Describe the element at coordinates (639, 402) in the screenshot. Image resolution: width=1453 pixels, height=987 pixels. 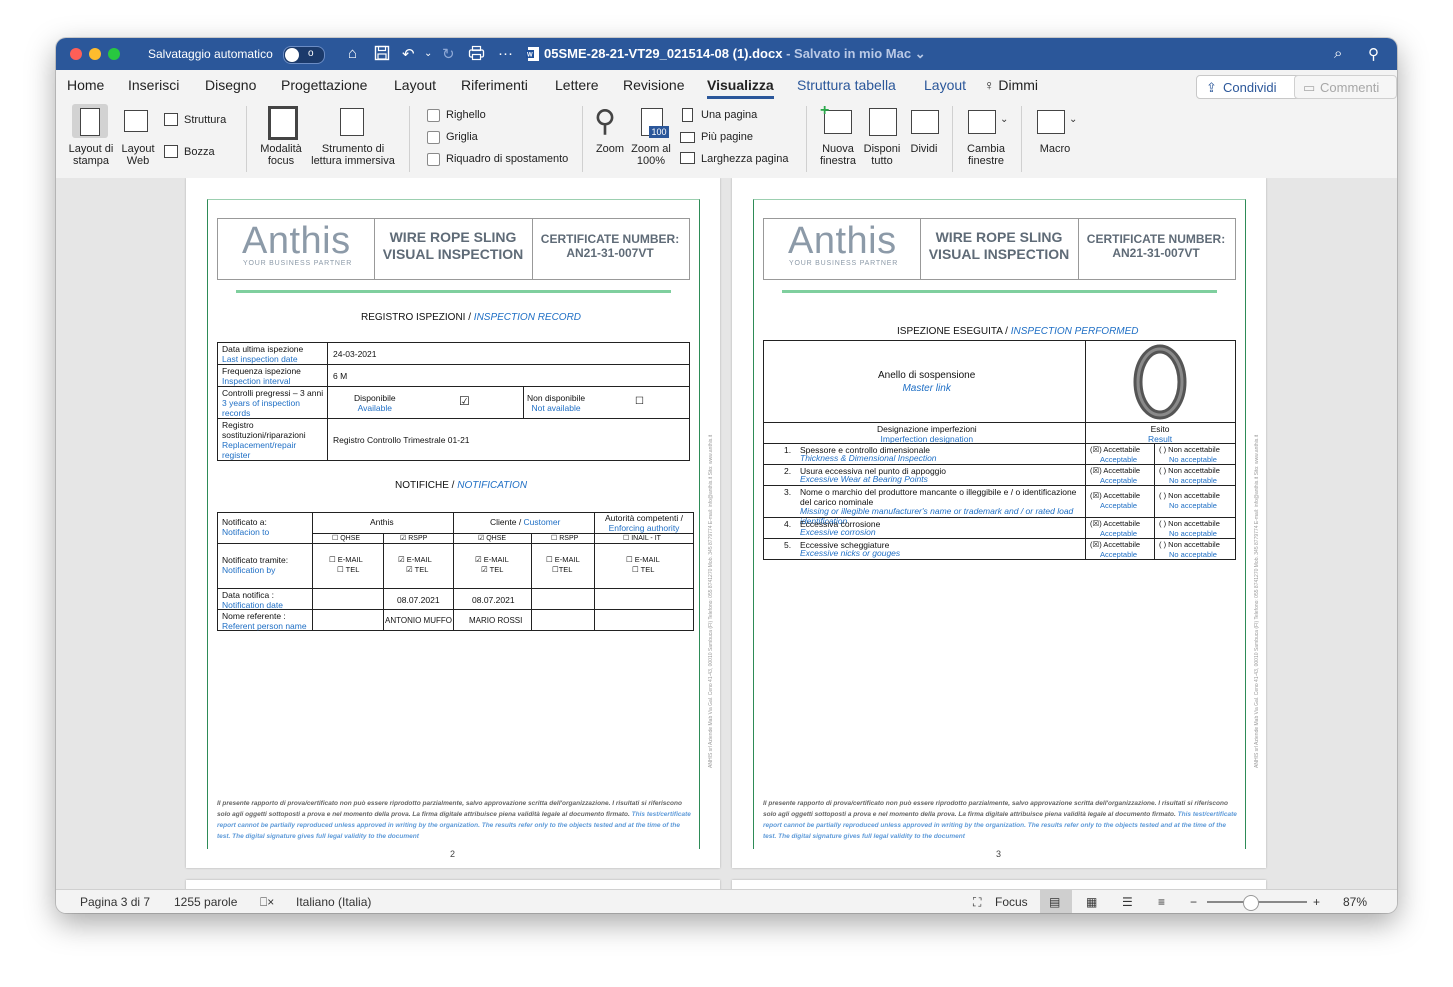
I see `not-available-checkbox: ☐` at that location.